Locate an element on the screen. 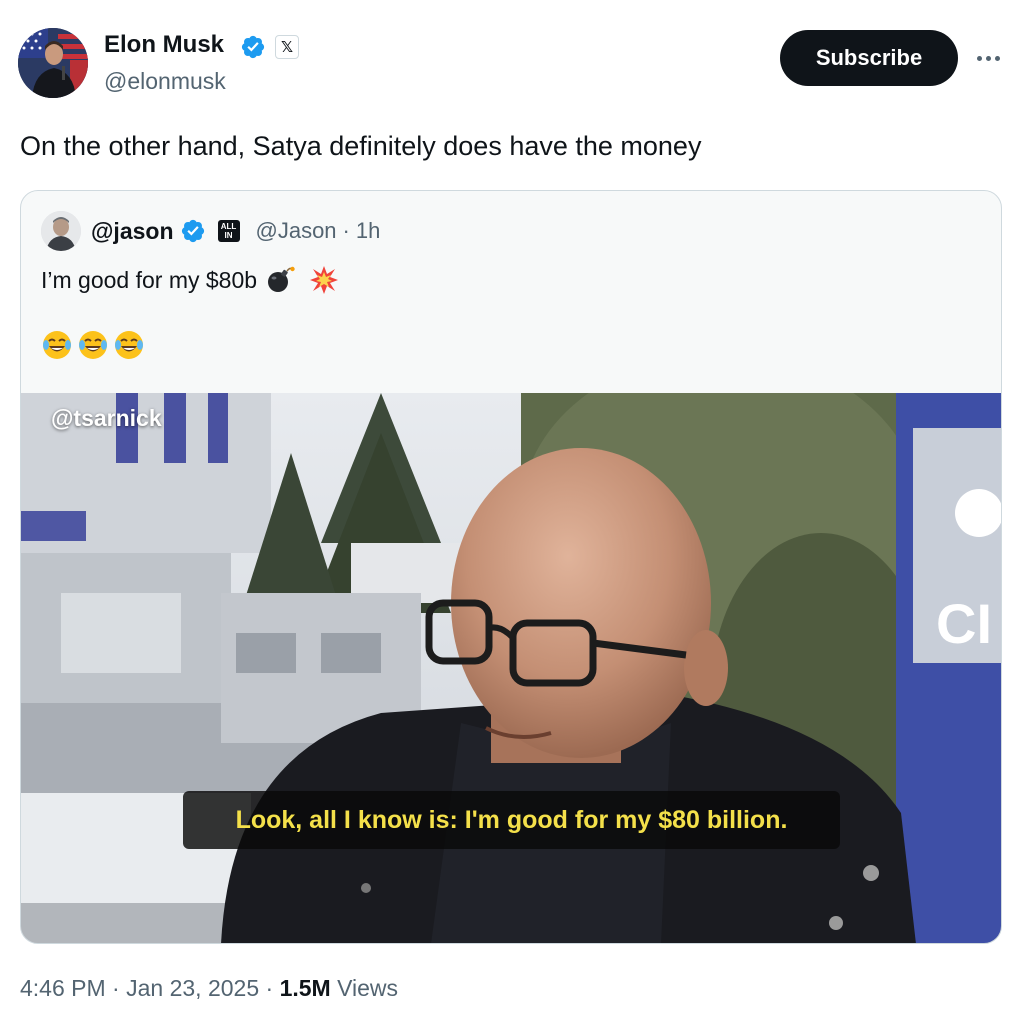 Image resolution: width=1024 pixels, height=1022 pixels. avatar-image is located at coordinates (53, 63).